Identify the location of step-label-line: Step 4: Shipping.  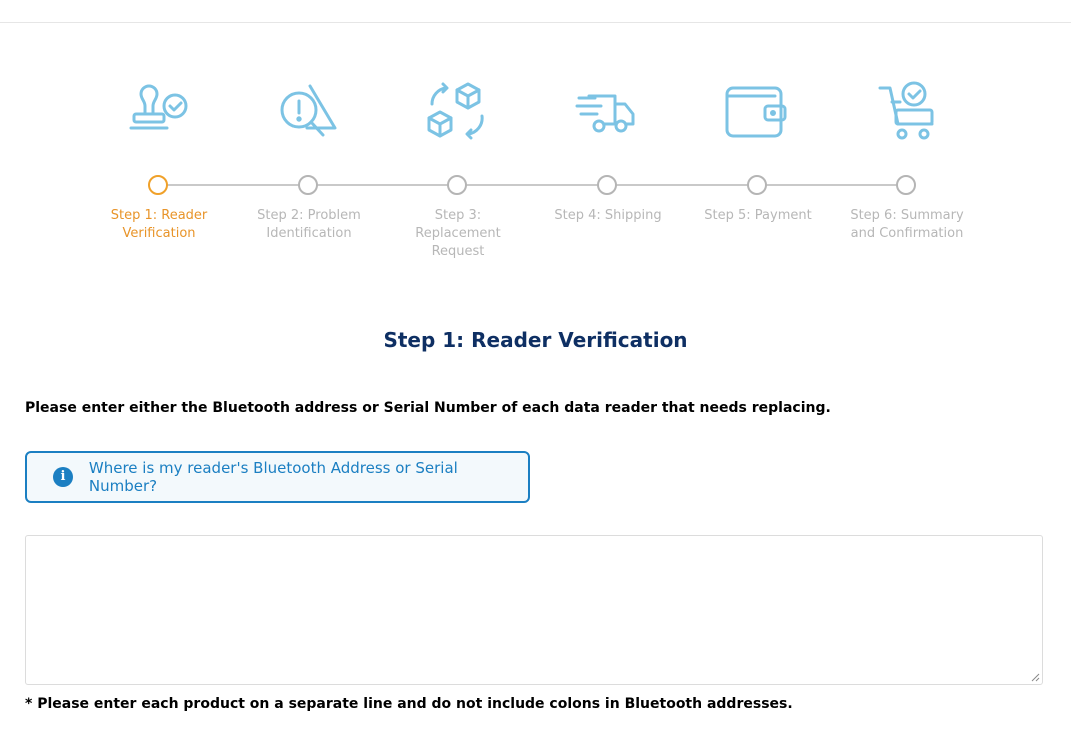
(608, 215).